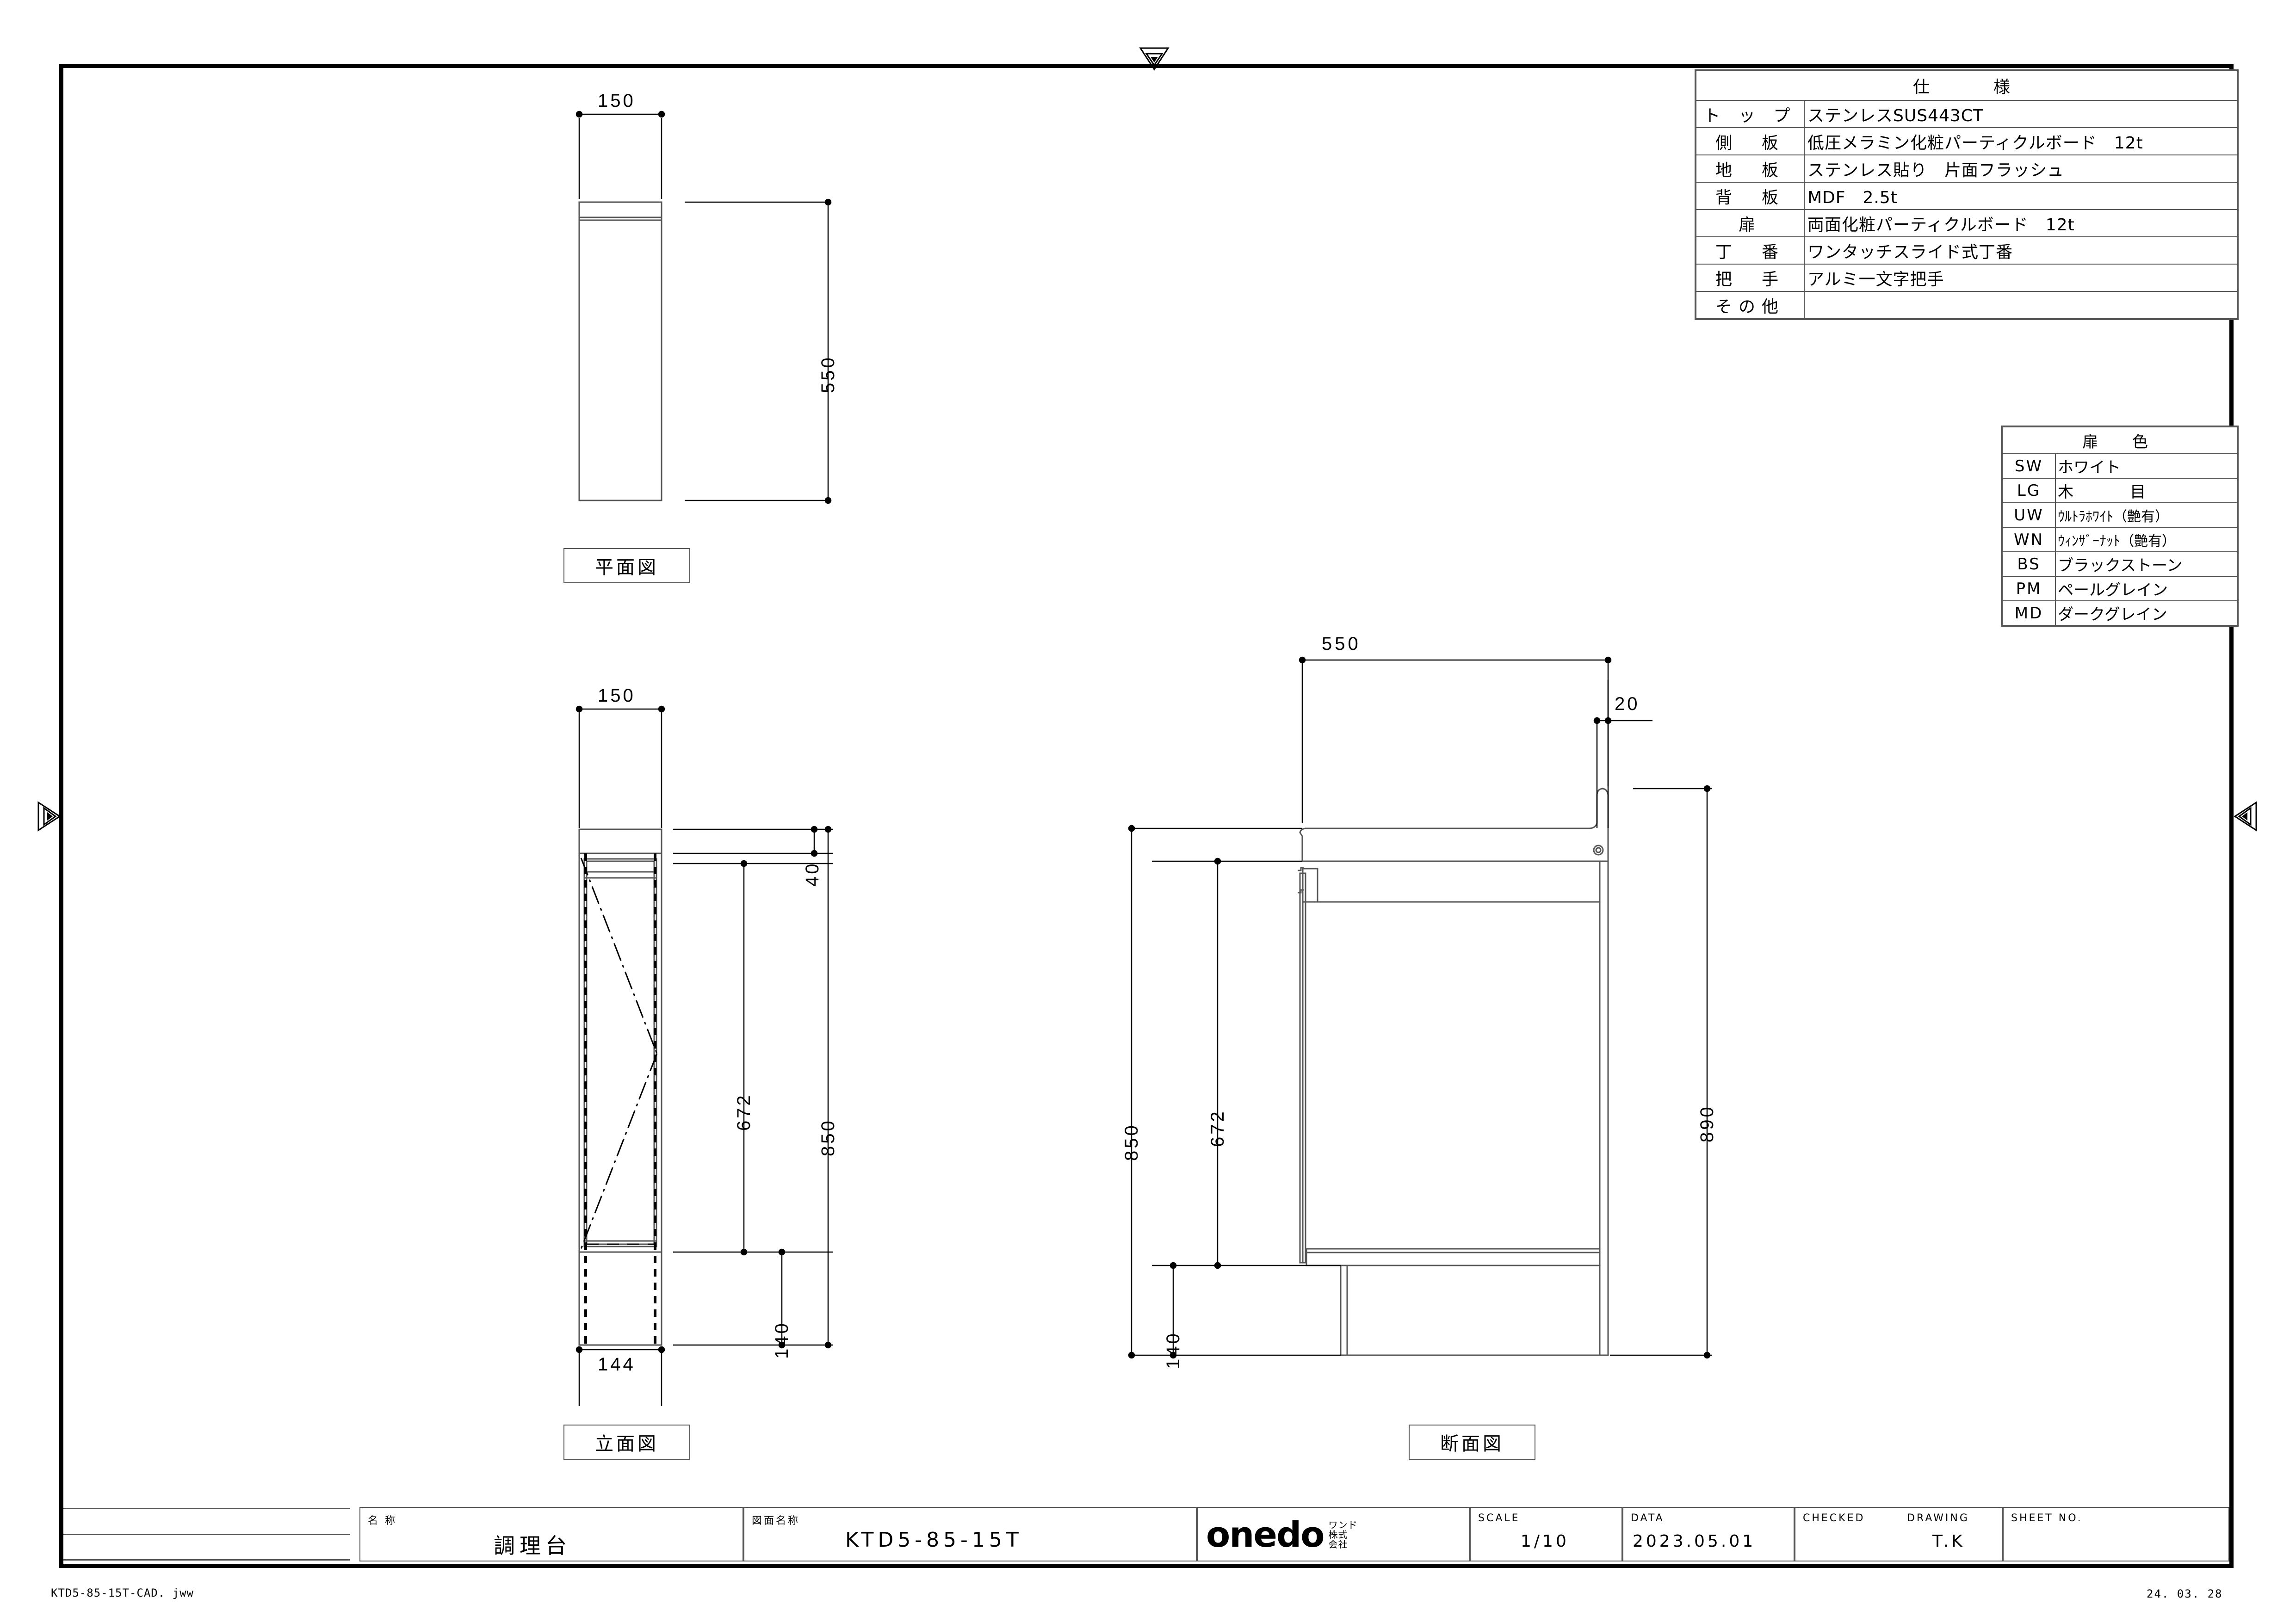 The width and height of the screenshot is (2296, 1623). Describe the element at coordinates (2146, 613) in the screenshot. I see `color-name: ダークグレイン` at that location.